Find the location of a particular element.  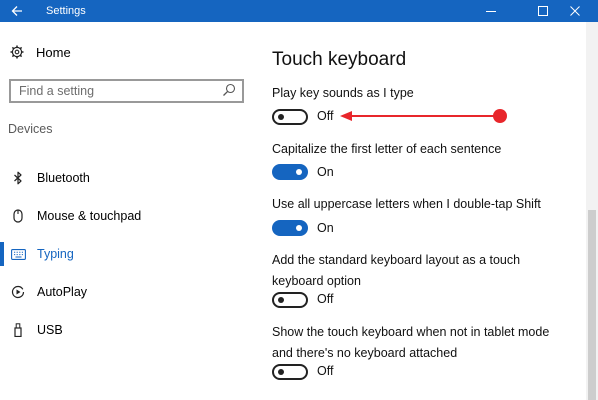

sidebar-item-usb: USB is located at coordinates (125, 330).